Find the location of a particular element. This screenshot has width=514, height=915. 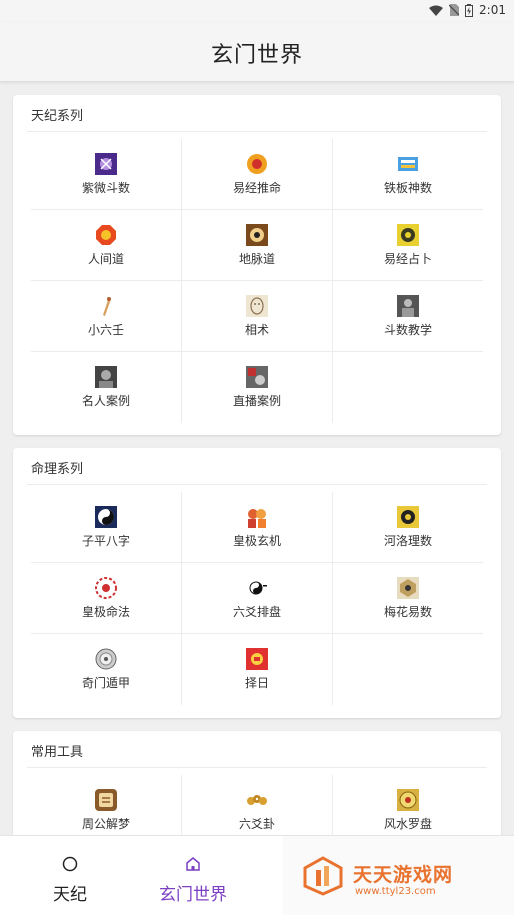

home-icon is located at coordinates (193, 866).